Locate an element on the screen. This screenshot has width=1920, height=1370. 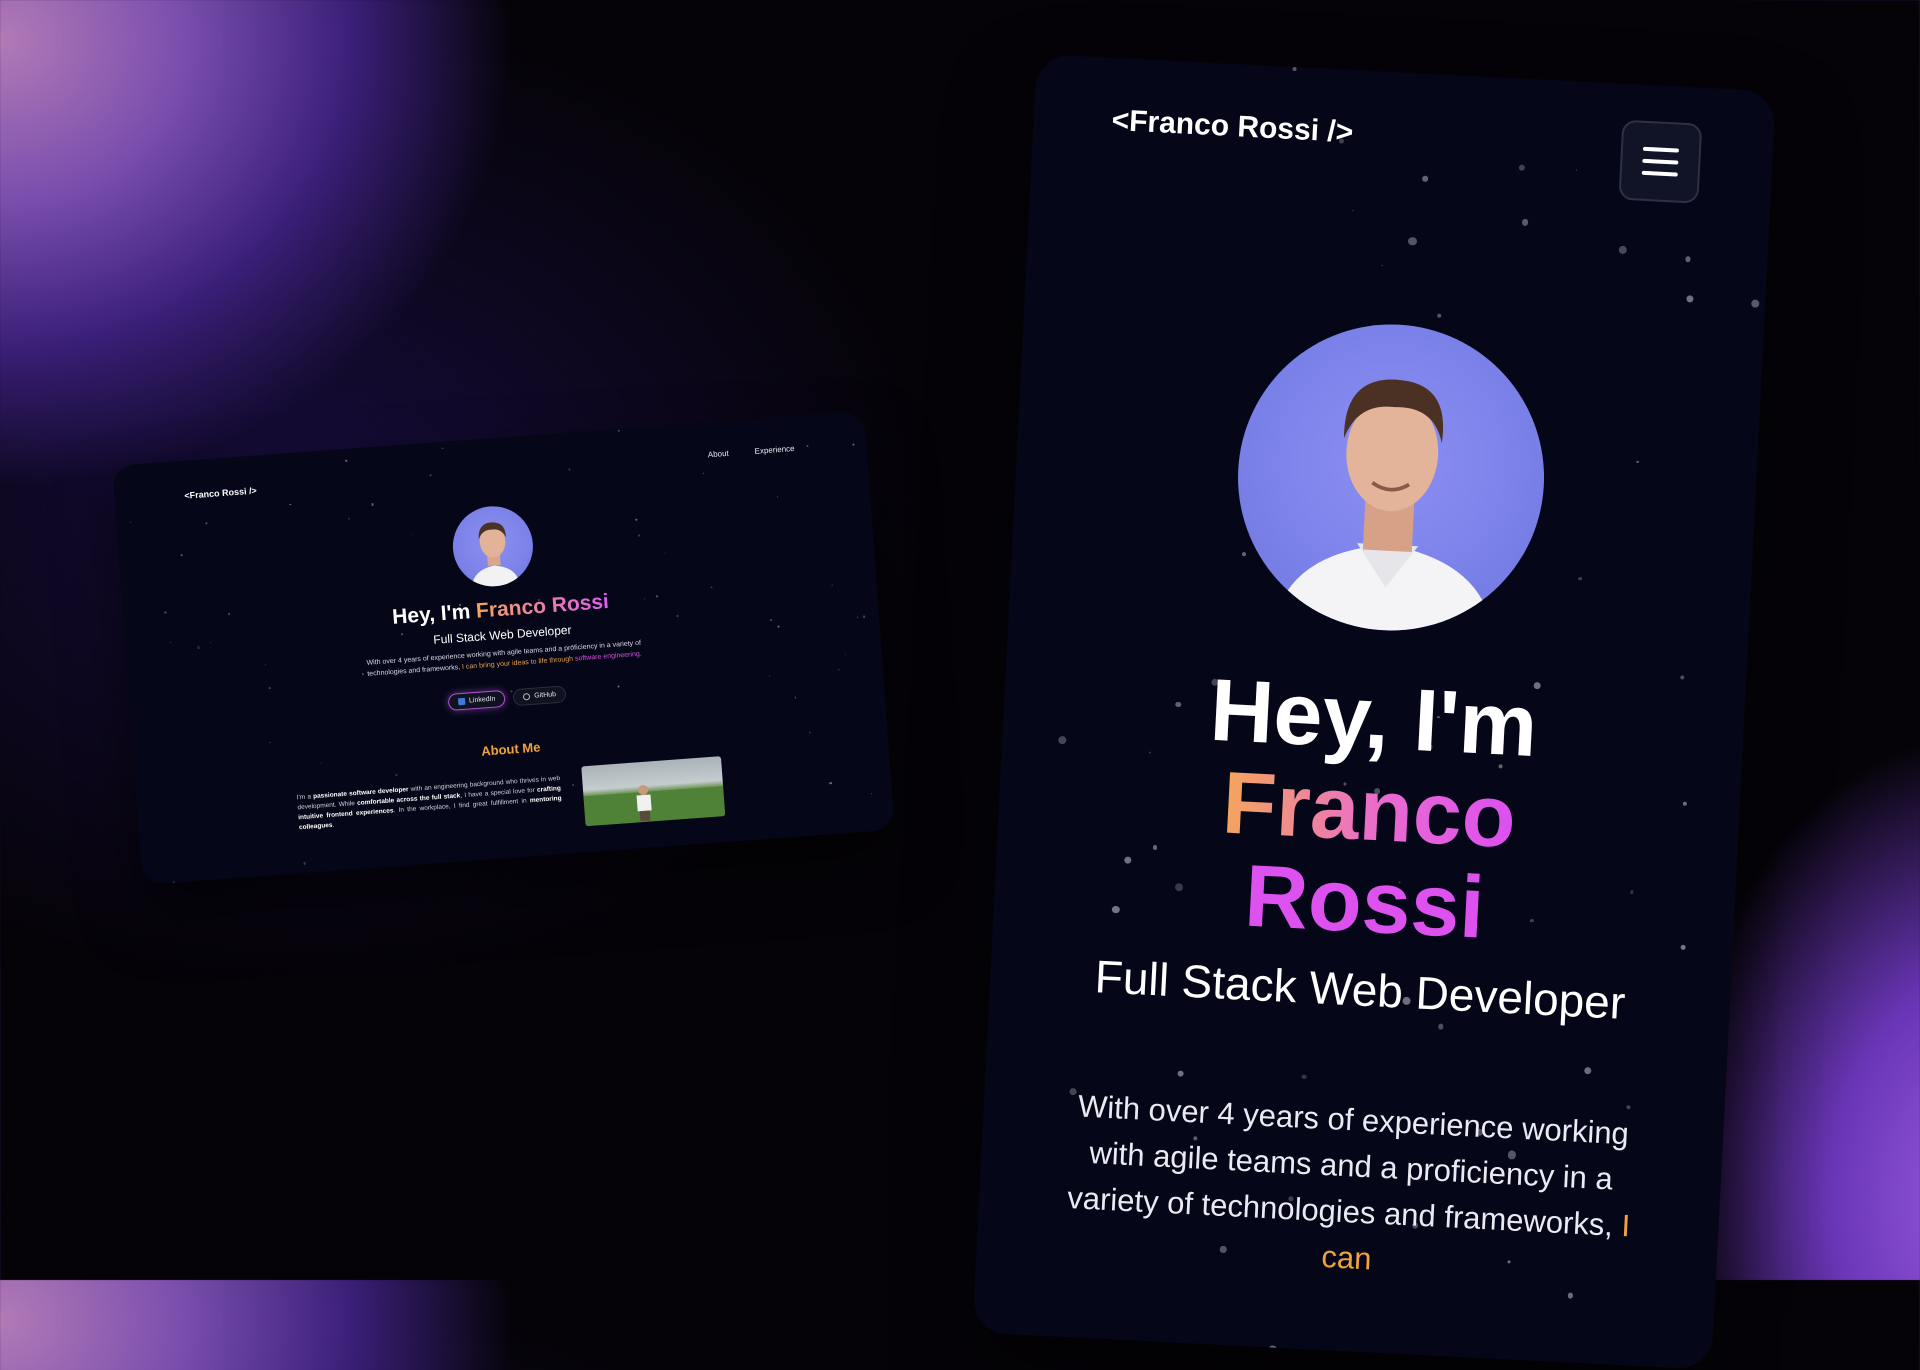
linkedin-icon is located at coordinates (461, 701).